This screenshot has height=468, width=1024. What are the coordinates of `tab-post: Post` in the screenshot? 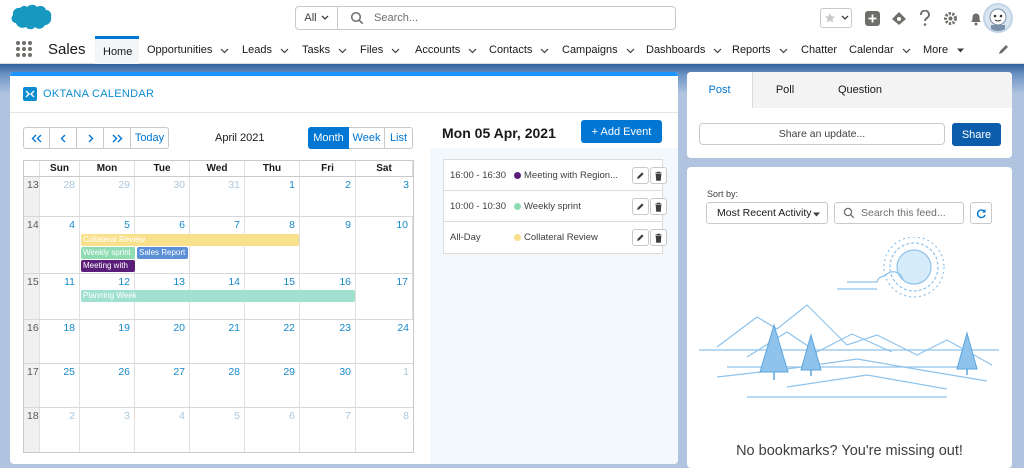 It's located at (720, 90).